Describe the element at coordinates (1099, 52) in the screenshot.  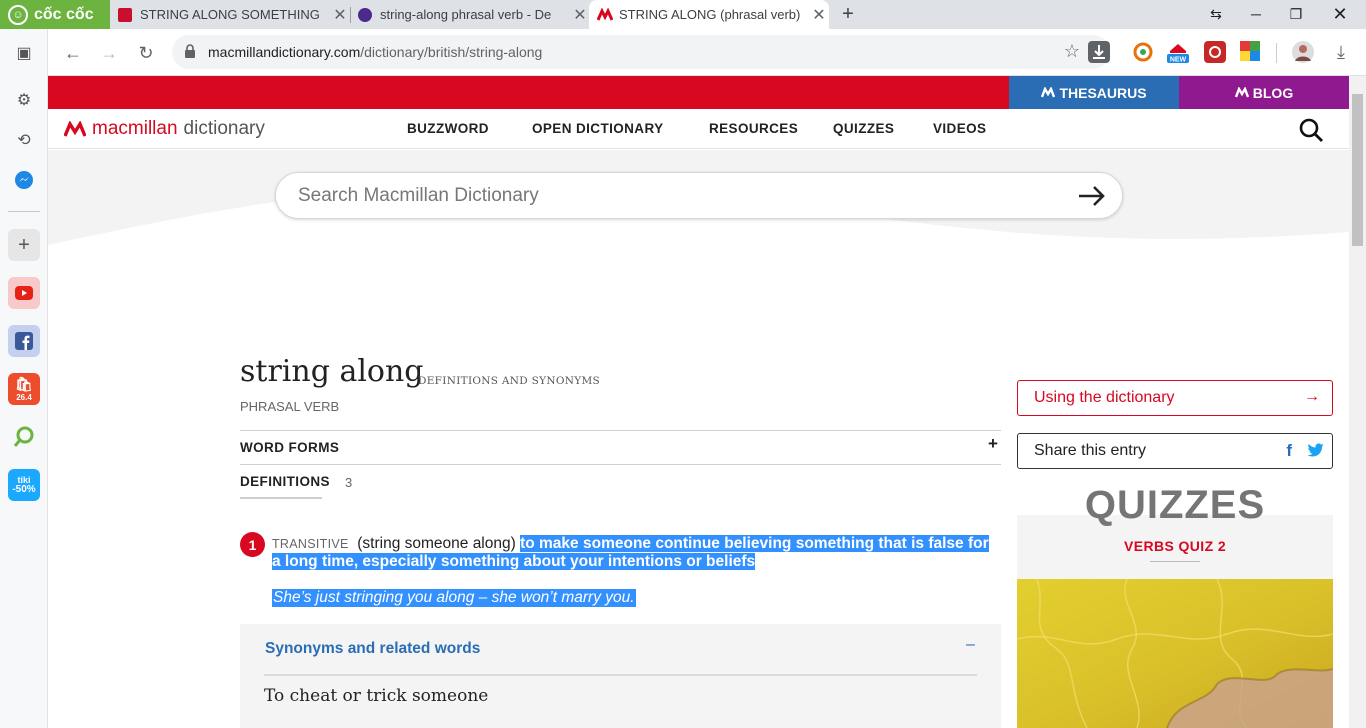
I see `download-extension-icon` at that location.